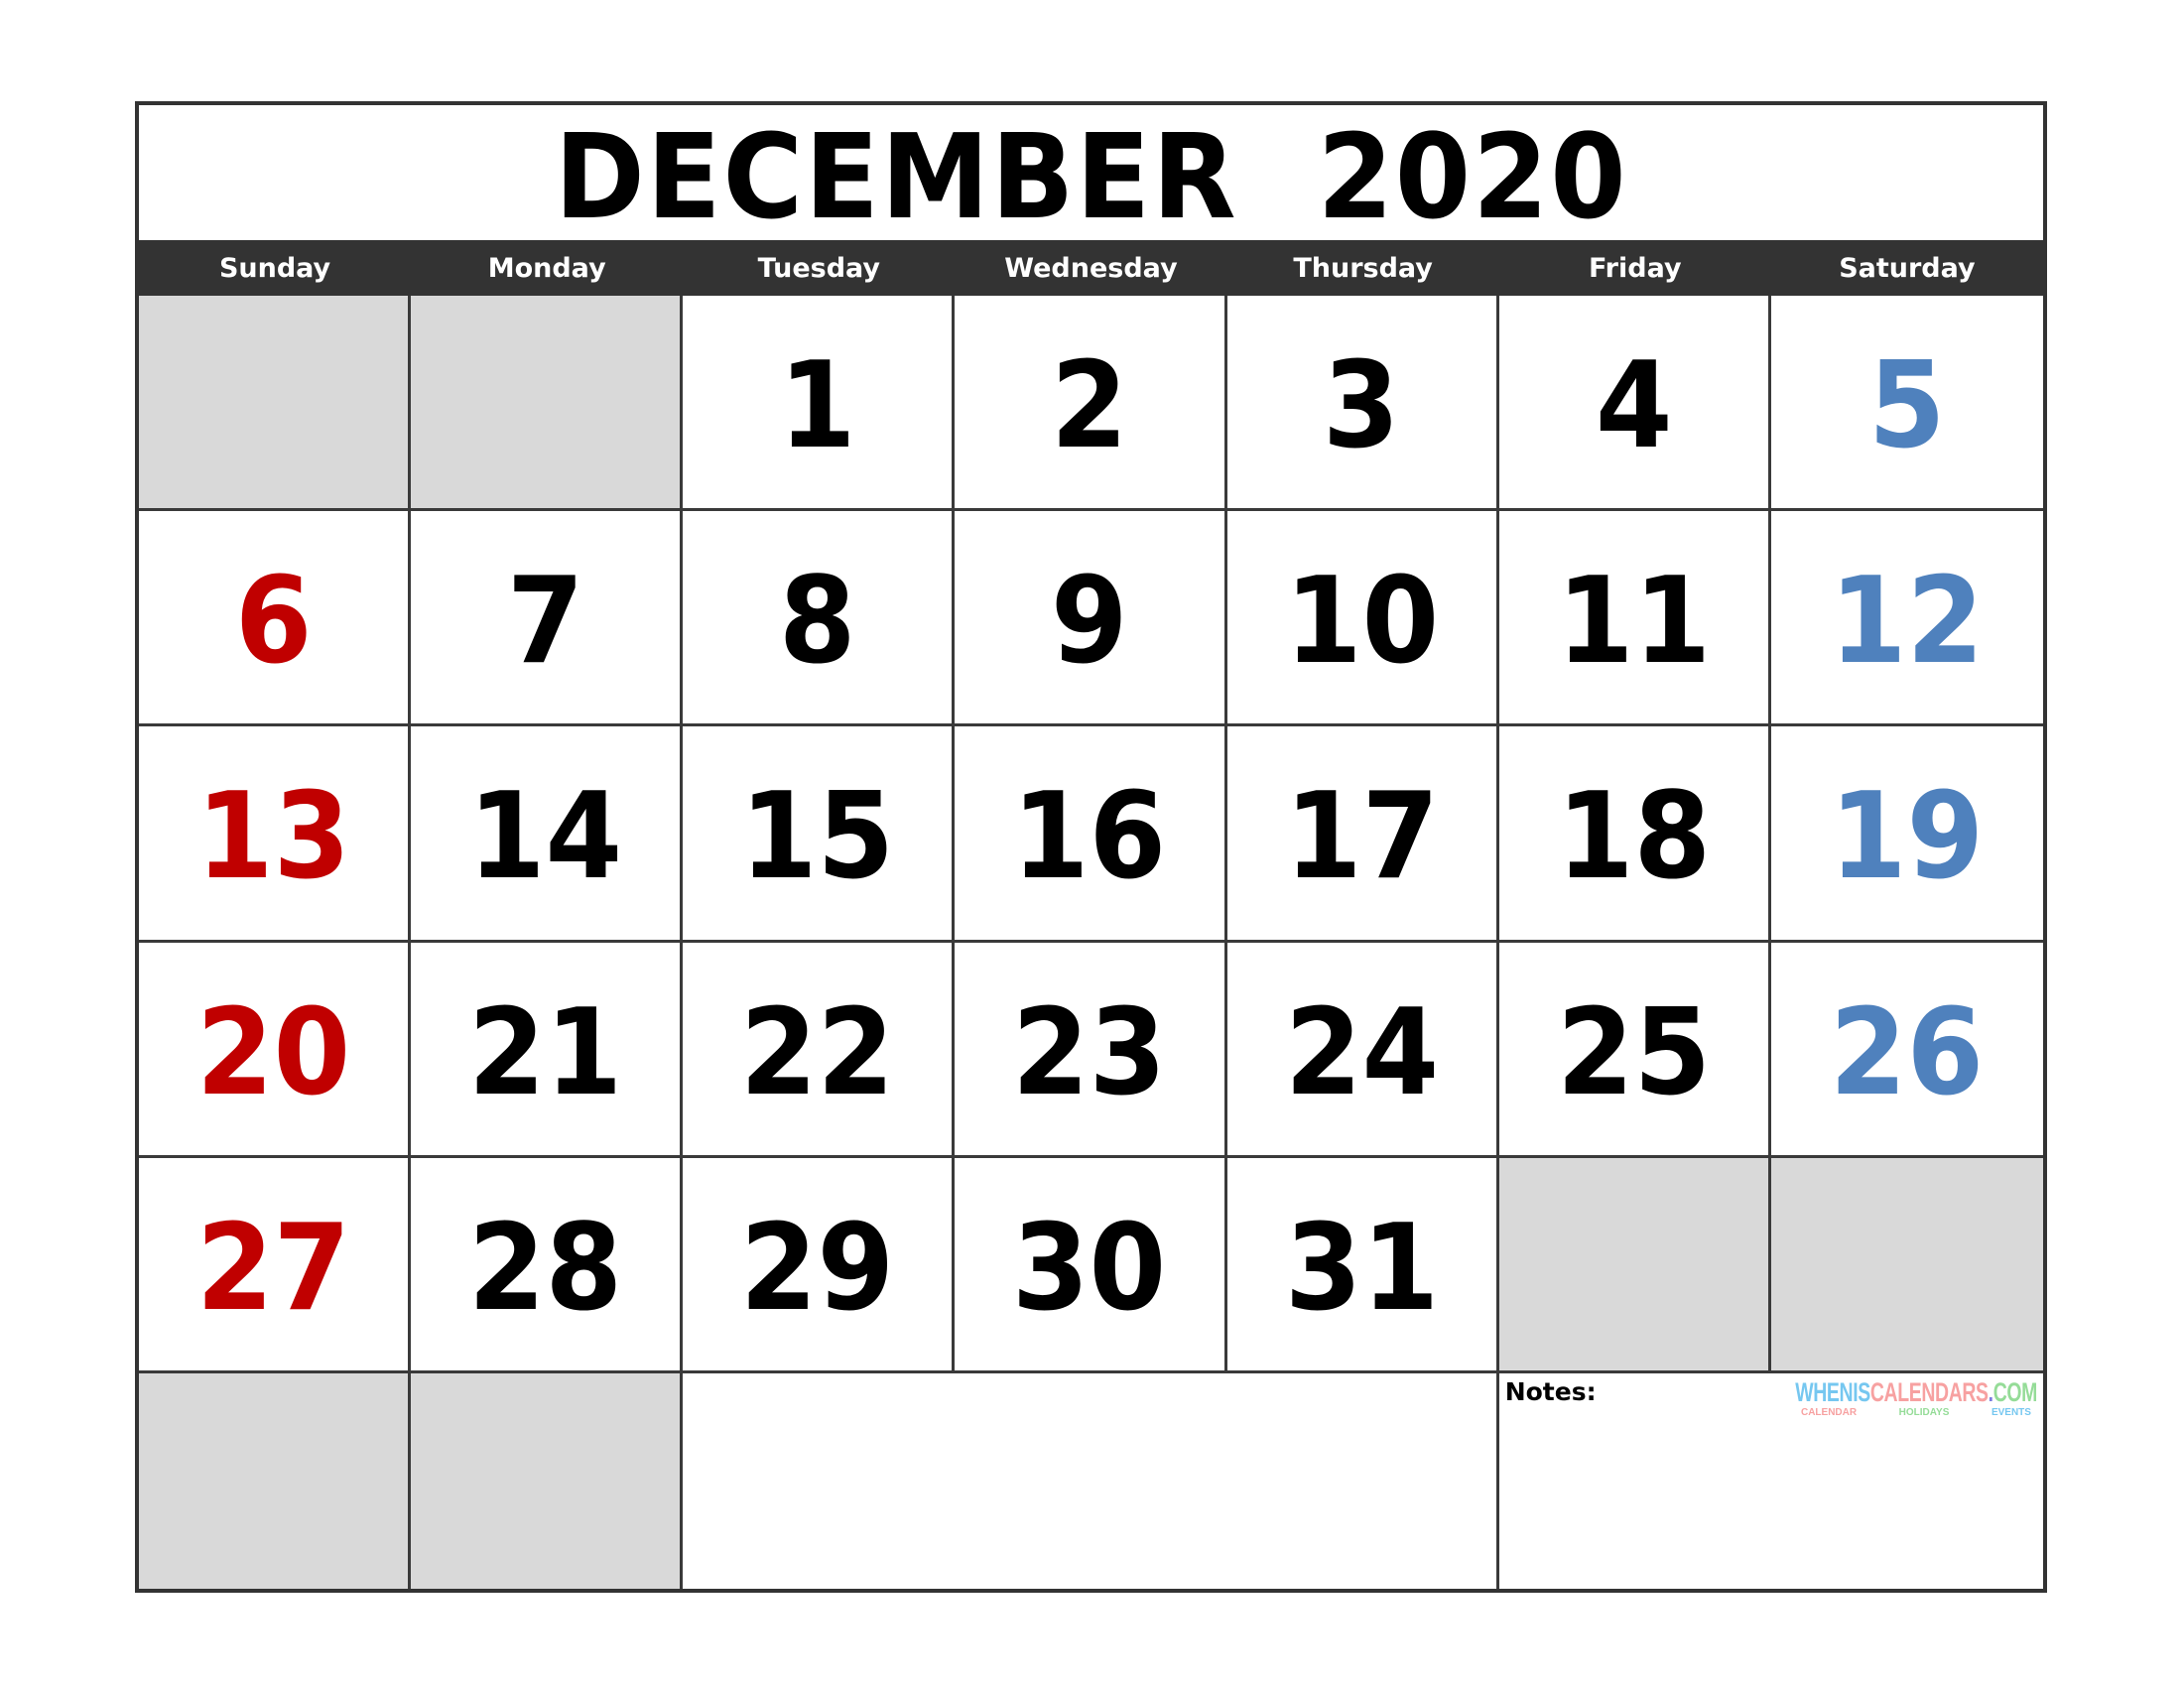 The width and height of the screenshot is (2184, 1688). Describe the element at coordinates (1089, 1269) in the screenshot. I see `day-number: 30` at that location.